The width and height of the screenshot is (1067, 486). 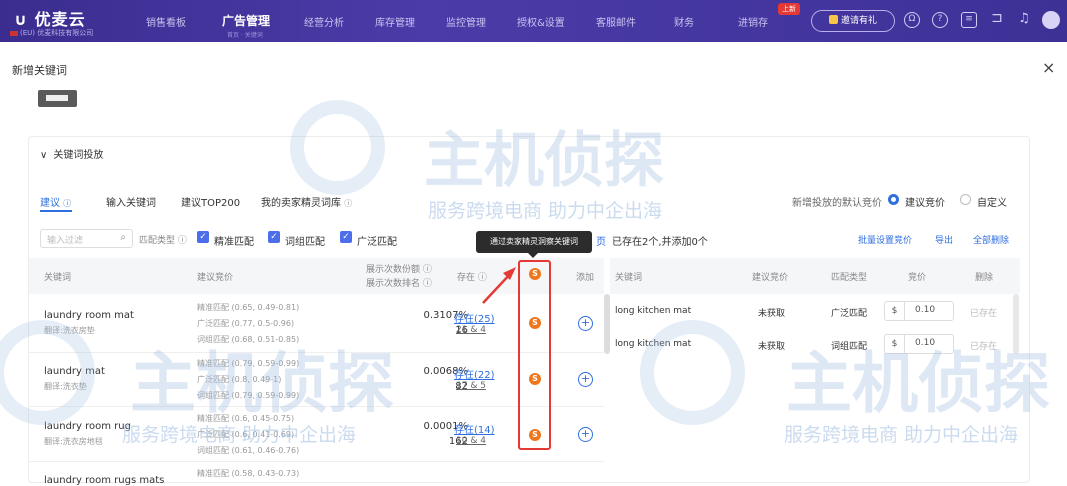 What do you see at coordinates (14, 33) in the screenshot?
I see `flag-icon` at bounding box center [14, 33].